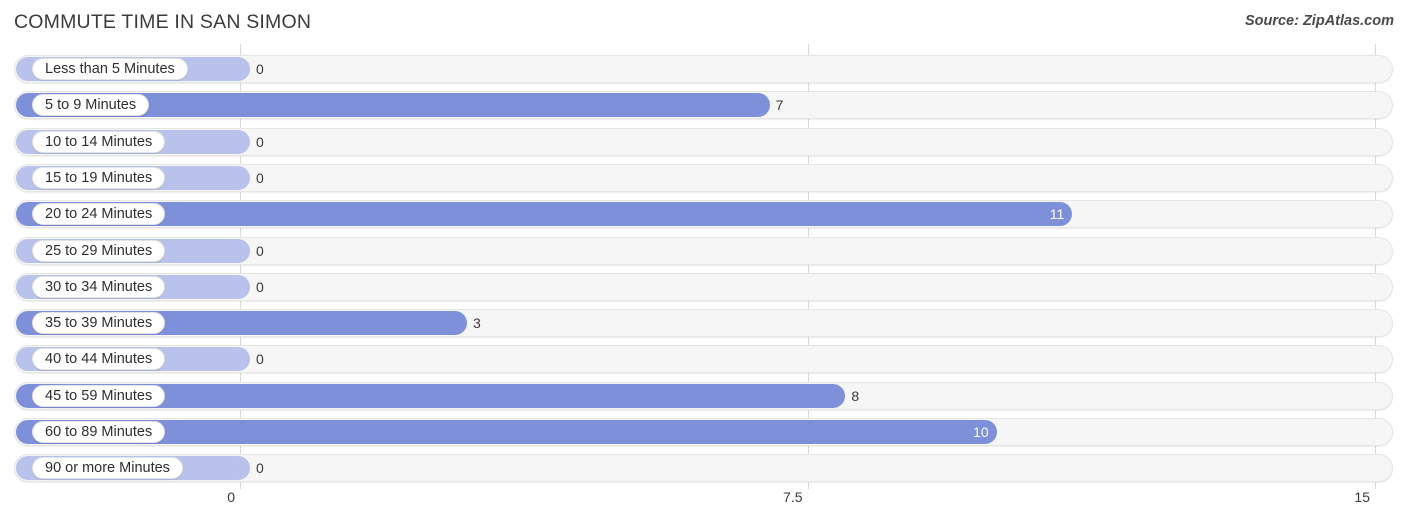 The width and height of the screenshot is (1406, 523). What do you see at coordinates (99, 177) in the screenshot?
I see `bar-category-label: 15 to 19 Minutes` at bounding box center [99, 177].